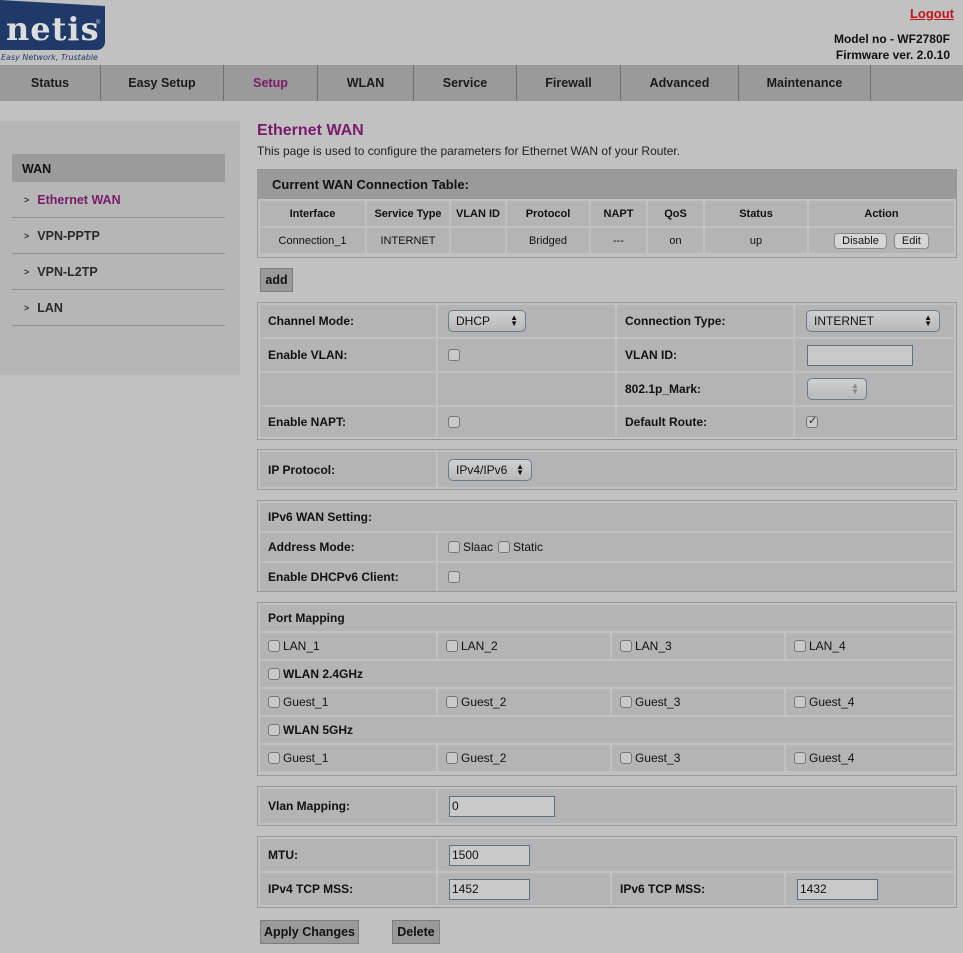 This screenshot has width=963, height=953. What do you see at coordinates (452, 758) in the screenshot?
I see `wlan5-guest2-checkbox` at bounding box center [452, 758].